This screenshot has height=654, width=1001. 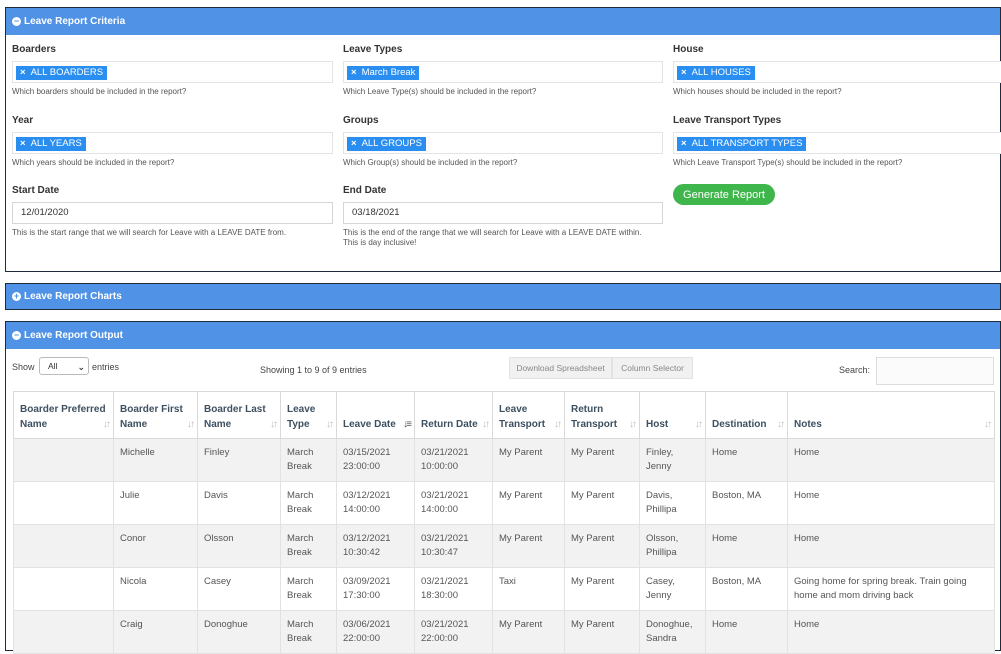 What do you see at coordinates (837, 143) in the screenshot?
I see `transport-types-select: × ALL TRANSPORT TYPES` at bounding box center [837, 143].